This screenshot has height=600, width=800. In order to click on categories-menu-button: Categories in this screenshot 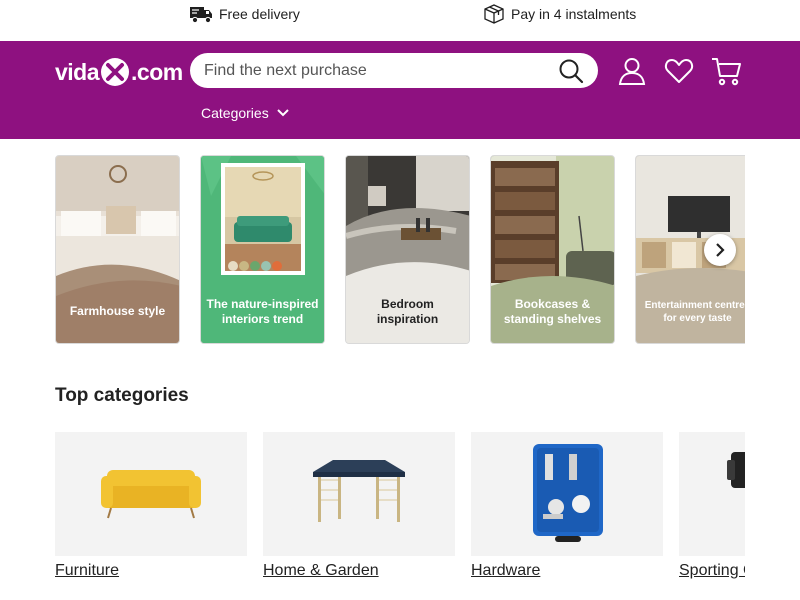, I will do `click(245, 113)`.